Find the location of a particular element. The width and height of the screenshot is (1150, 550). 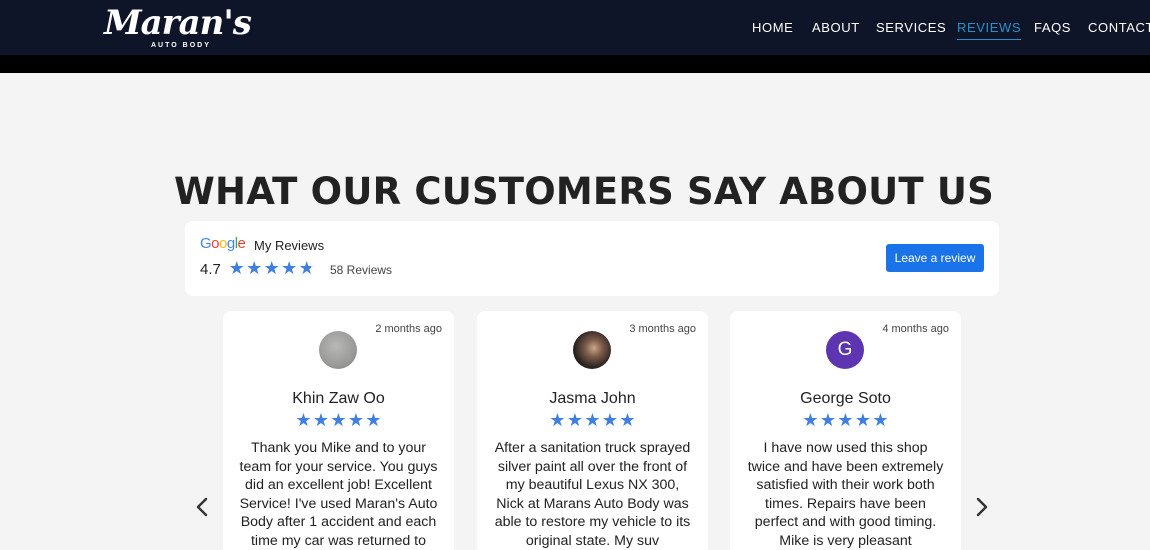

review-time: 2 months ago is located at coordinates (408, 329).